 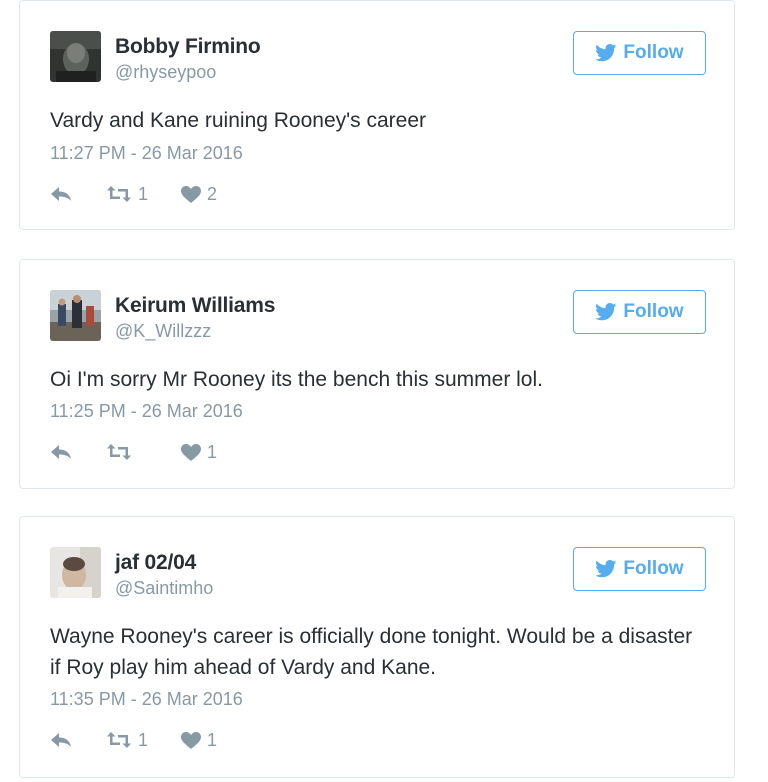 What do you see at coordinates (143, 452) in the screenshot?
I see `retweet-action` at bounding box center [143, 452].